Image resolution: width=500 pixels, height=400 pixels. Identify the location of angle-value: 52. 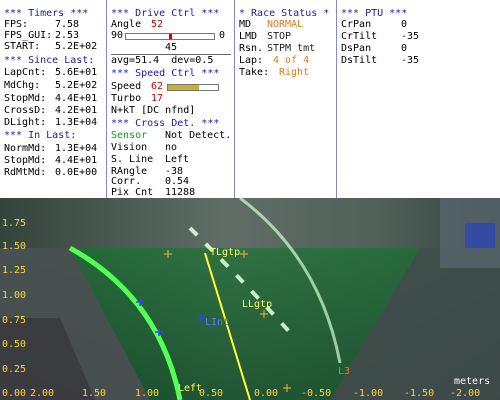
(157, 24).